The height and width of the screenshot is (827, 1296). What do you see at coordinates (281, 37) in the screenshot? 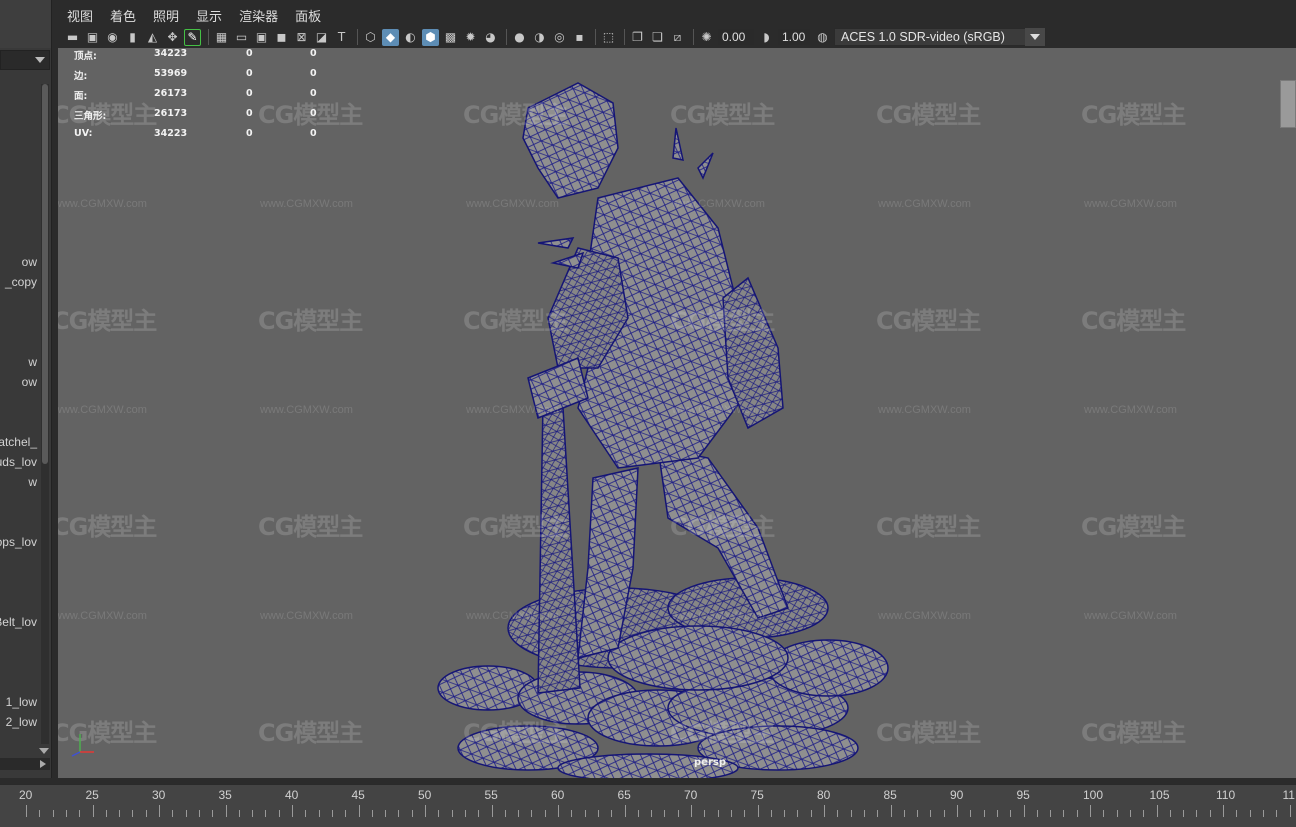
I see `gate-mask-icon: ◼` at bounding box center [281, 37].